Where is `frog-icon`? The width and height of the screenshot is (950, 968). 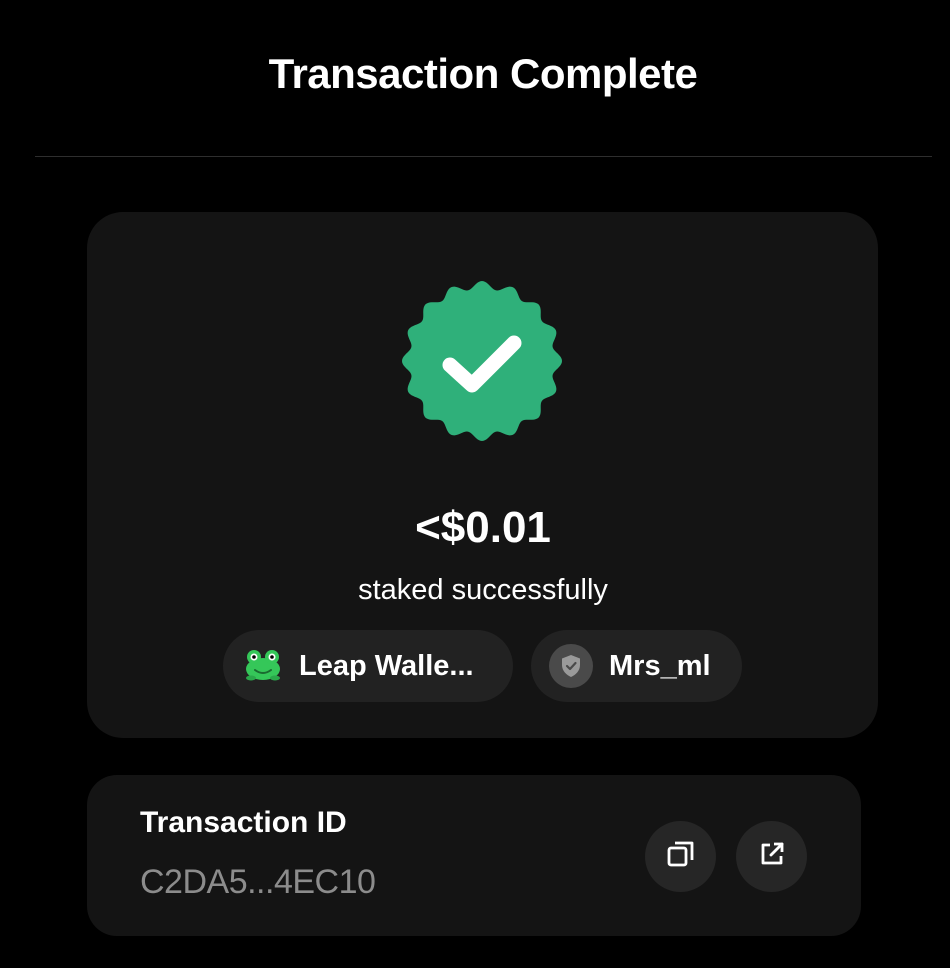
frog-icon is located at coordinates (263, 666).